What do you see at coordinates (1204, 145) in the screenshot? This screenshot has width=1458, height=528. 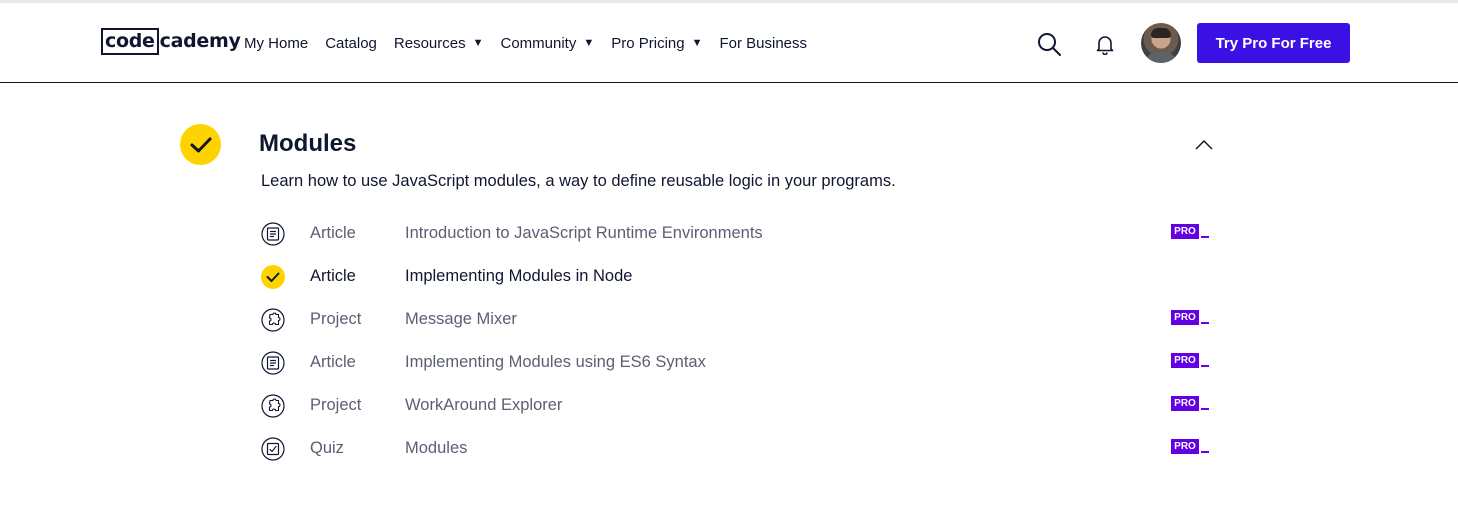 I see `chevron-up-icon` at bounding box center [1204, 145].